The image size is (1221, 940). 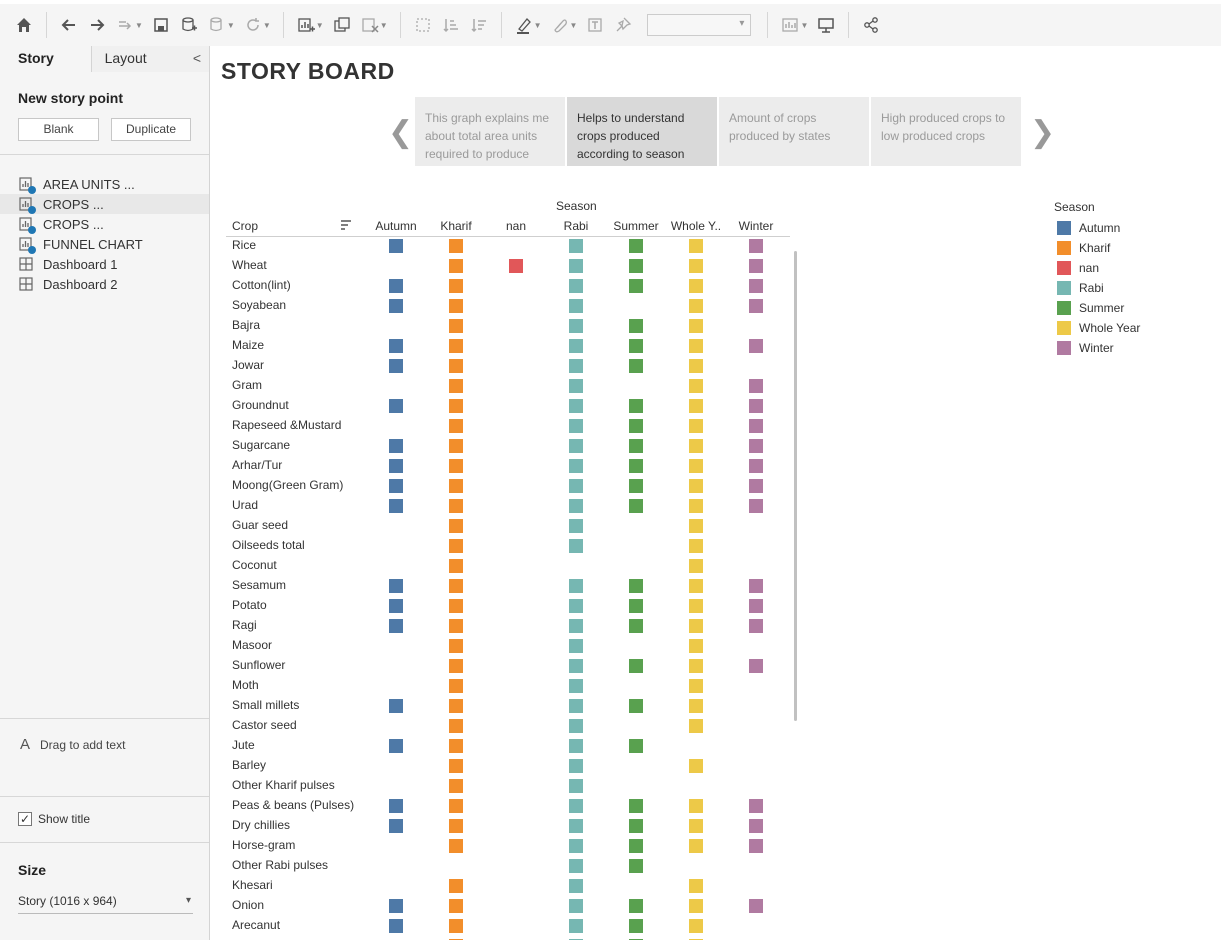 I want to click on crop-label: Jute, so click(x=243, y=745).